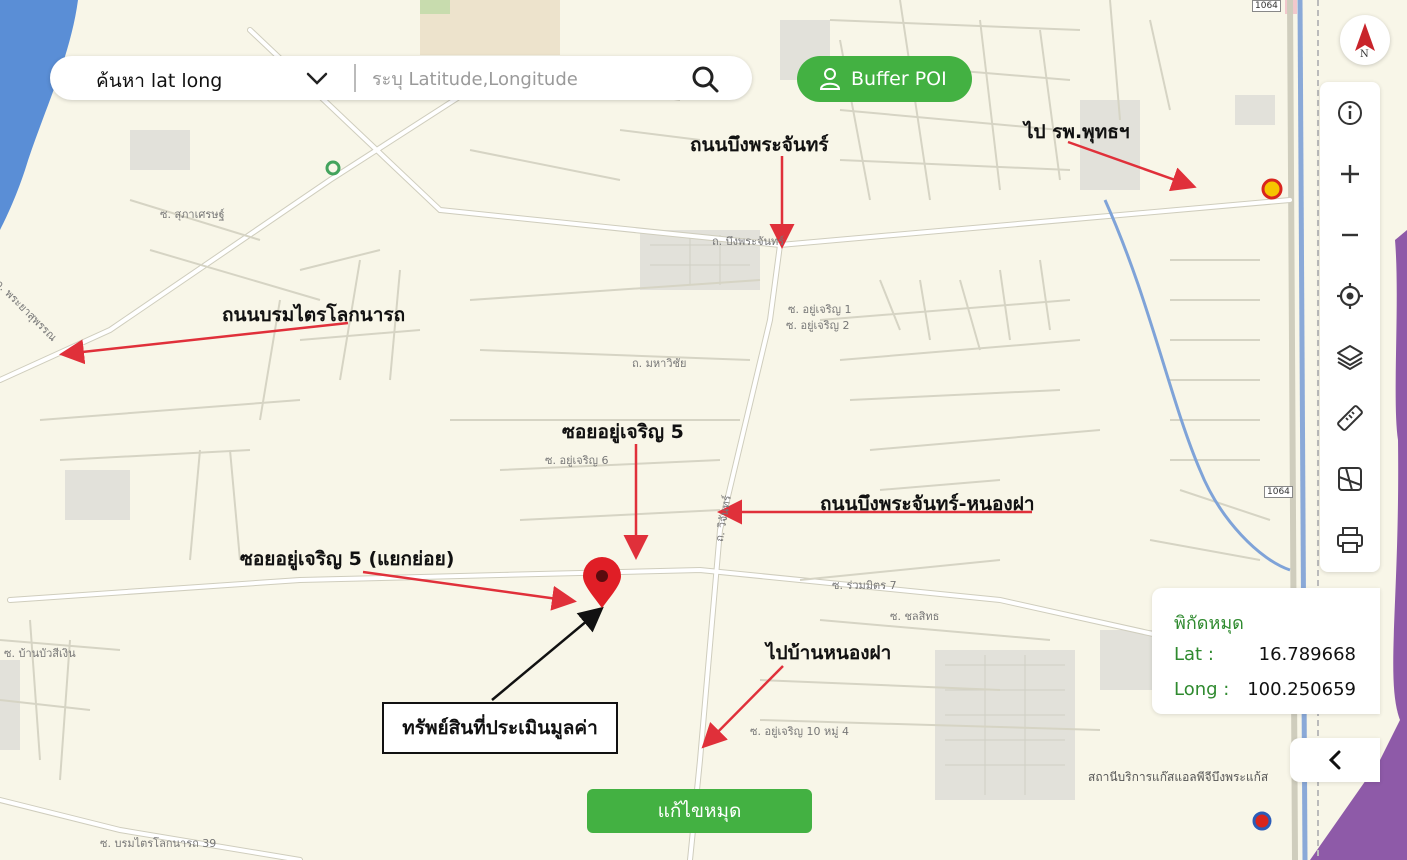 The width and height of the screenshot is (1407, 860). Describe the element at coordinates (759, 145) in the screenshot. I see `annotation-road-bueng: ถนนบึงพระจันทร์` at that location.